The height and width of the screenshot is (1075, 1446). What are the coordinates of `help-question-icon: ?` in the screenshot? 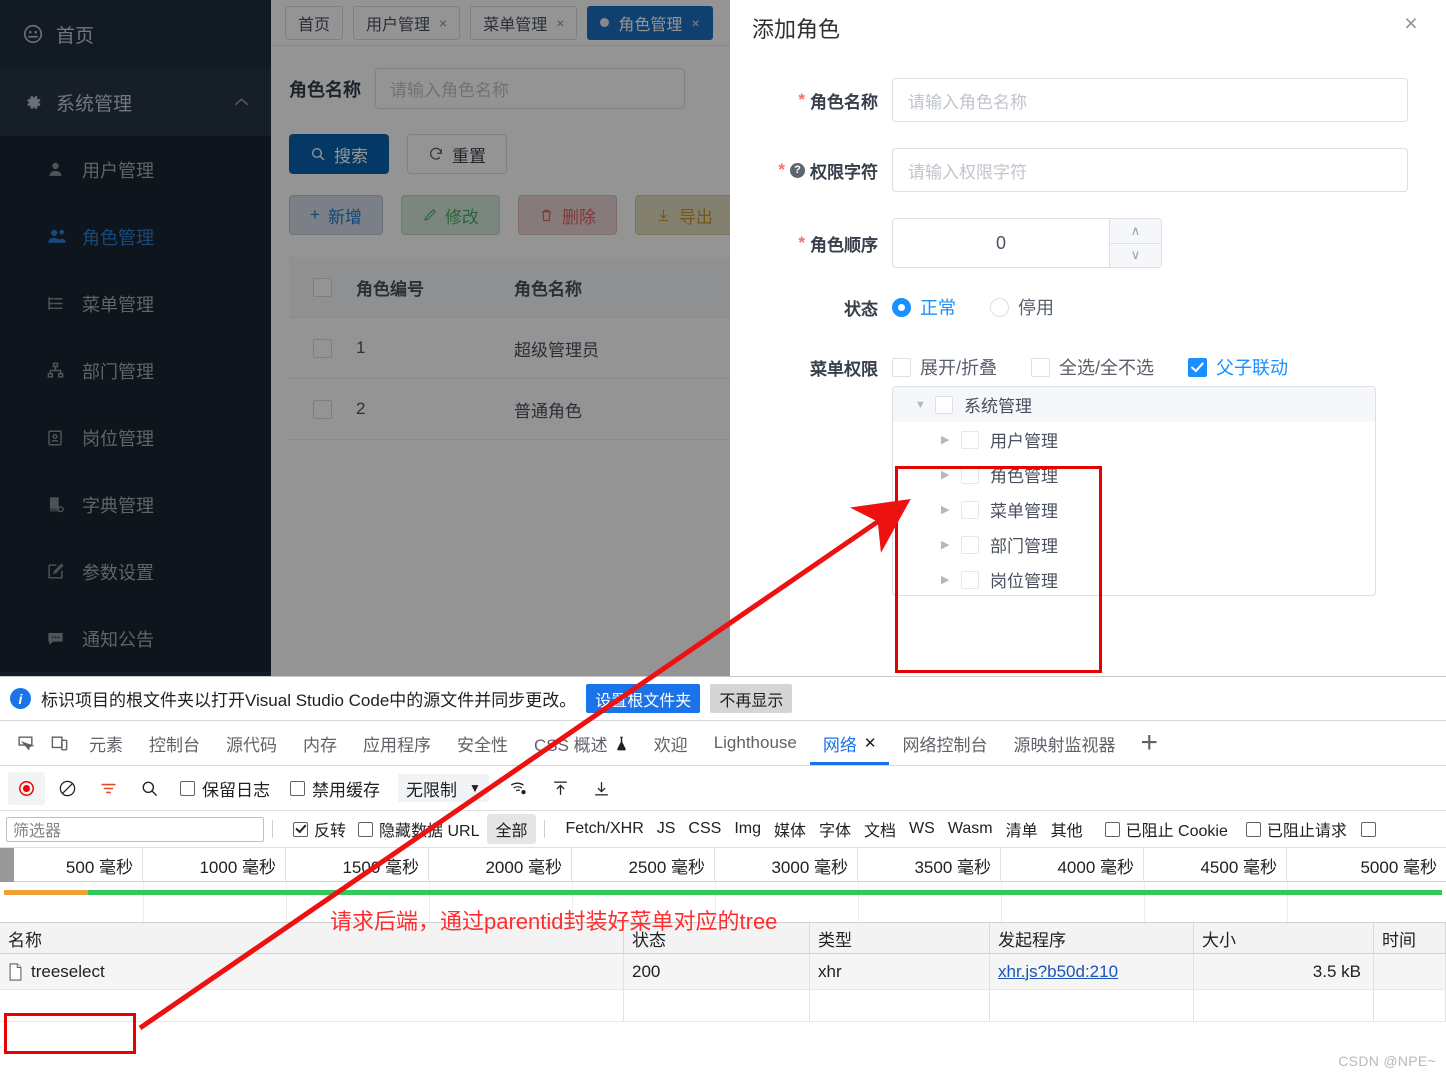 It's located at (797, 170).